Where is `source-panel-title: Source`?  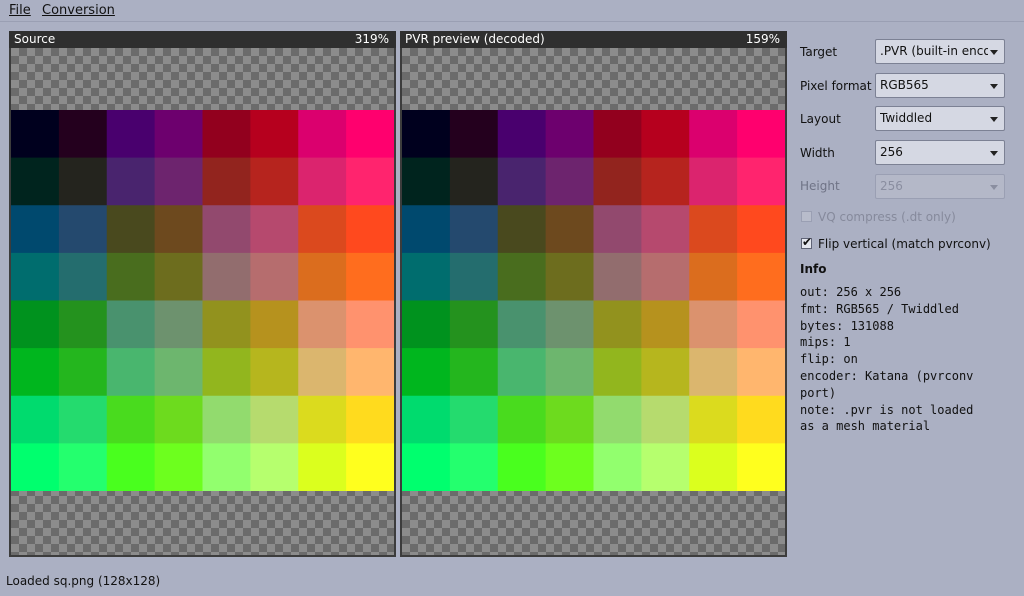 source-panel-title: Source is located at coordinates (35, 39).